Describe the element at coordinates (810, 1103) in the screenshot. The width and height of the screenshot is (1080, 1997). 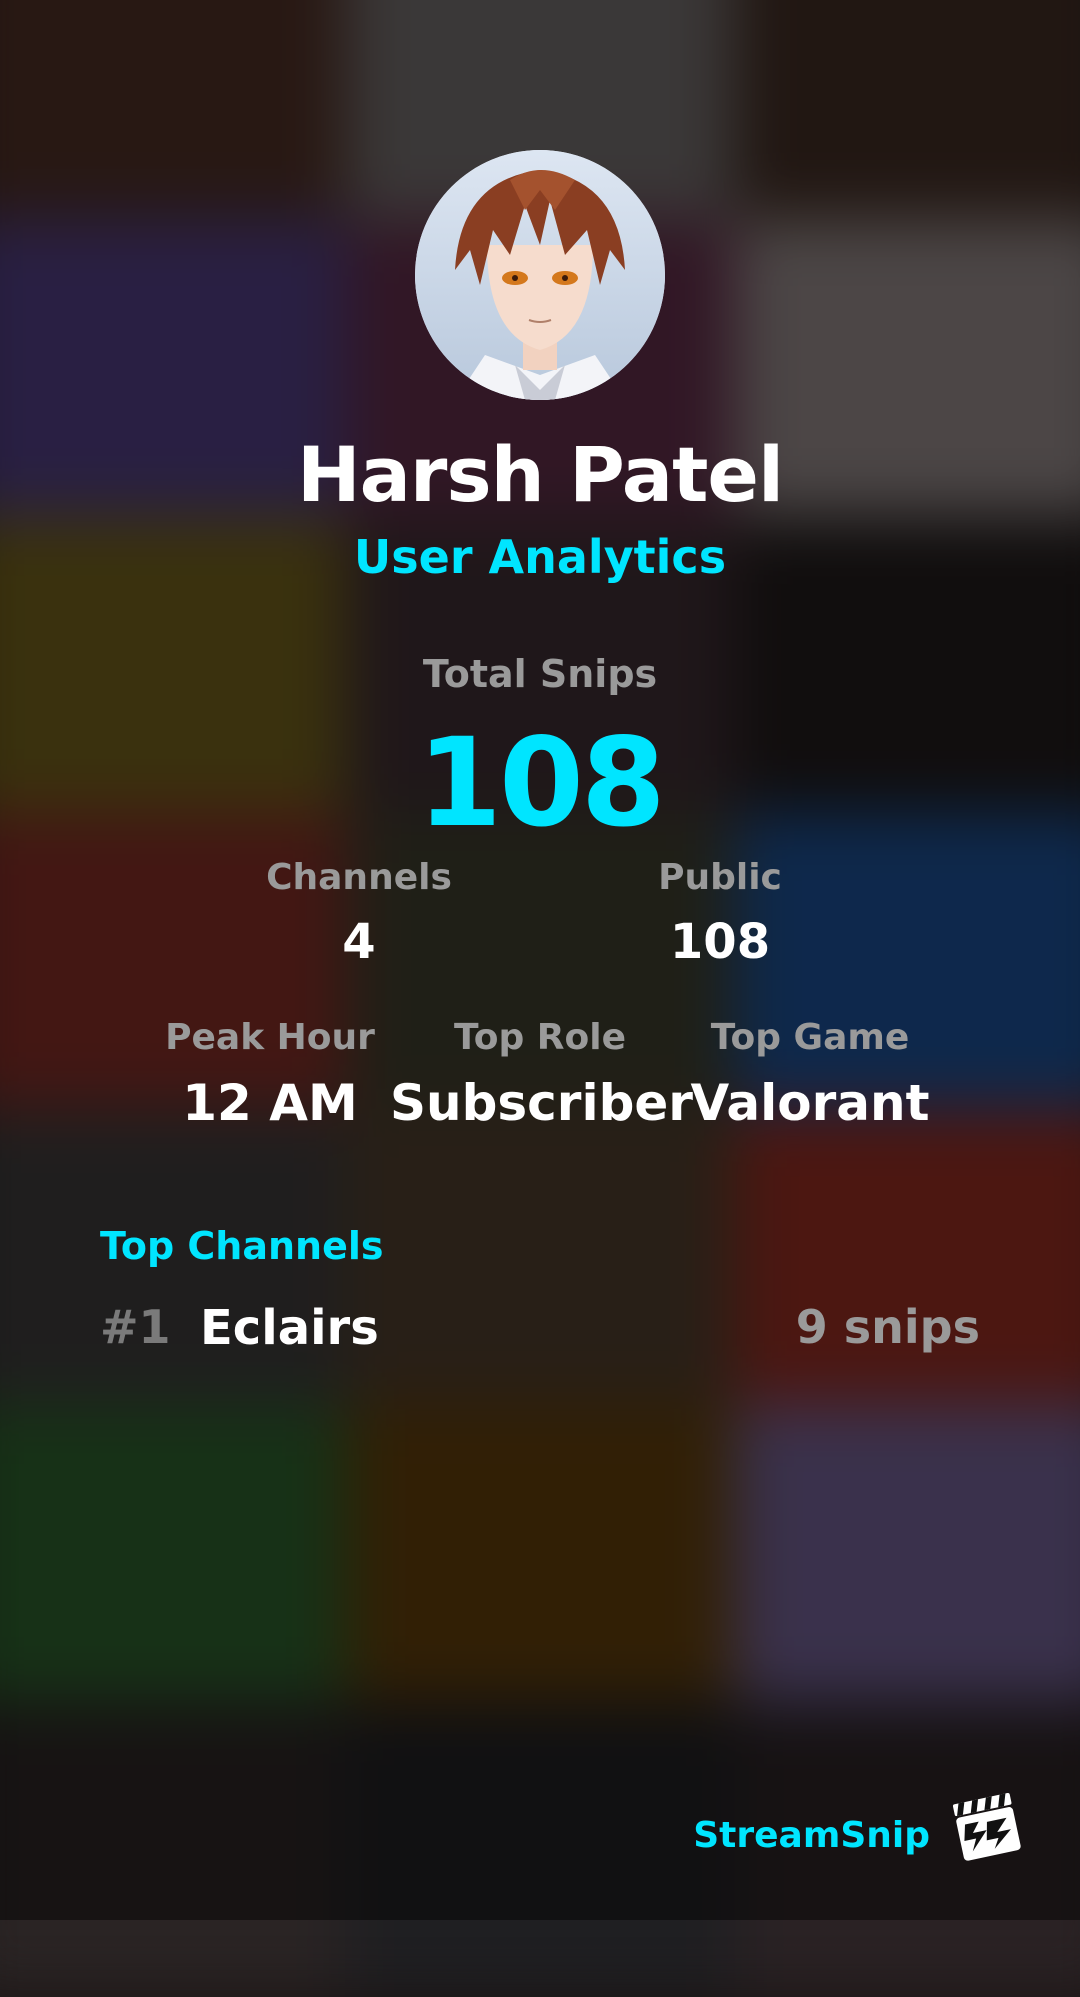
I see `top-game-value: Valorant` at that location.